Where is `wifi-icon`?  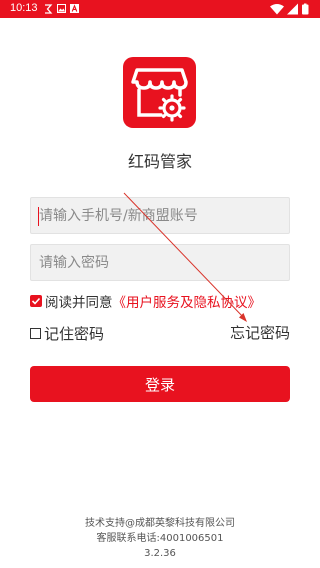
wifi-icon is located at coordinates (277, 9).